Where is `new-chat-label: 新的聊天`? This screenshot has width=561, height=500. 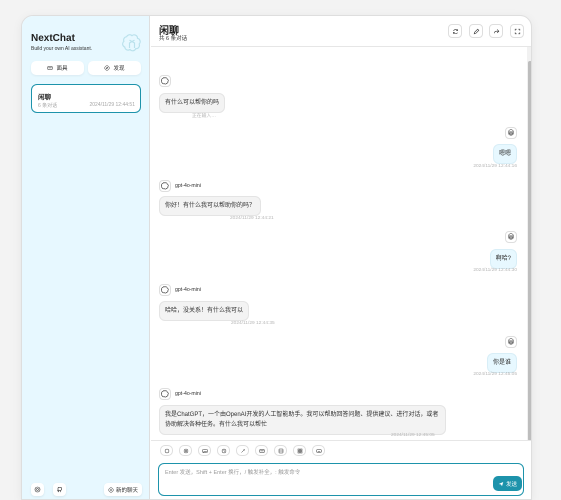 new-chat-label: 新的聊天 is located at coordinates (126, 490).